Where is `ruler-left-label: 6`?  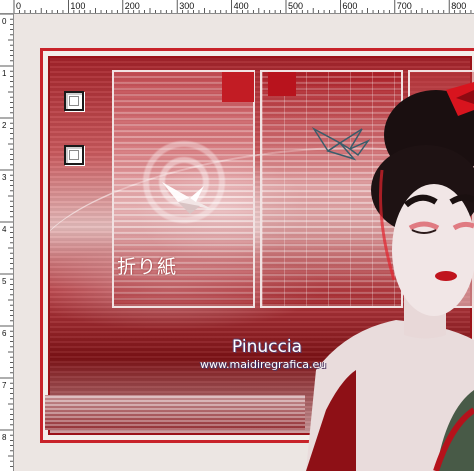
ruler-left-label: 6 is located at coordinates (4, 333).